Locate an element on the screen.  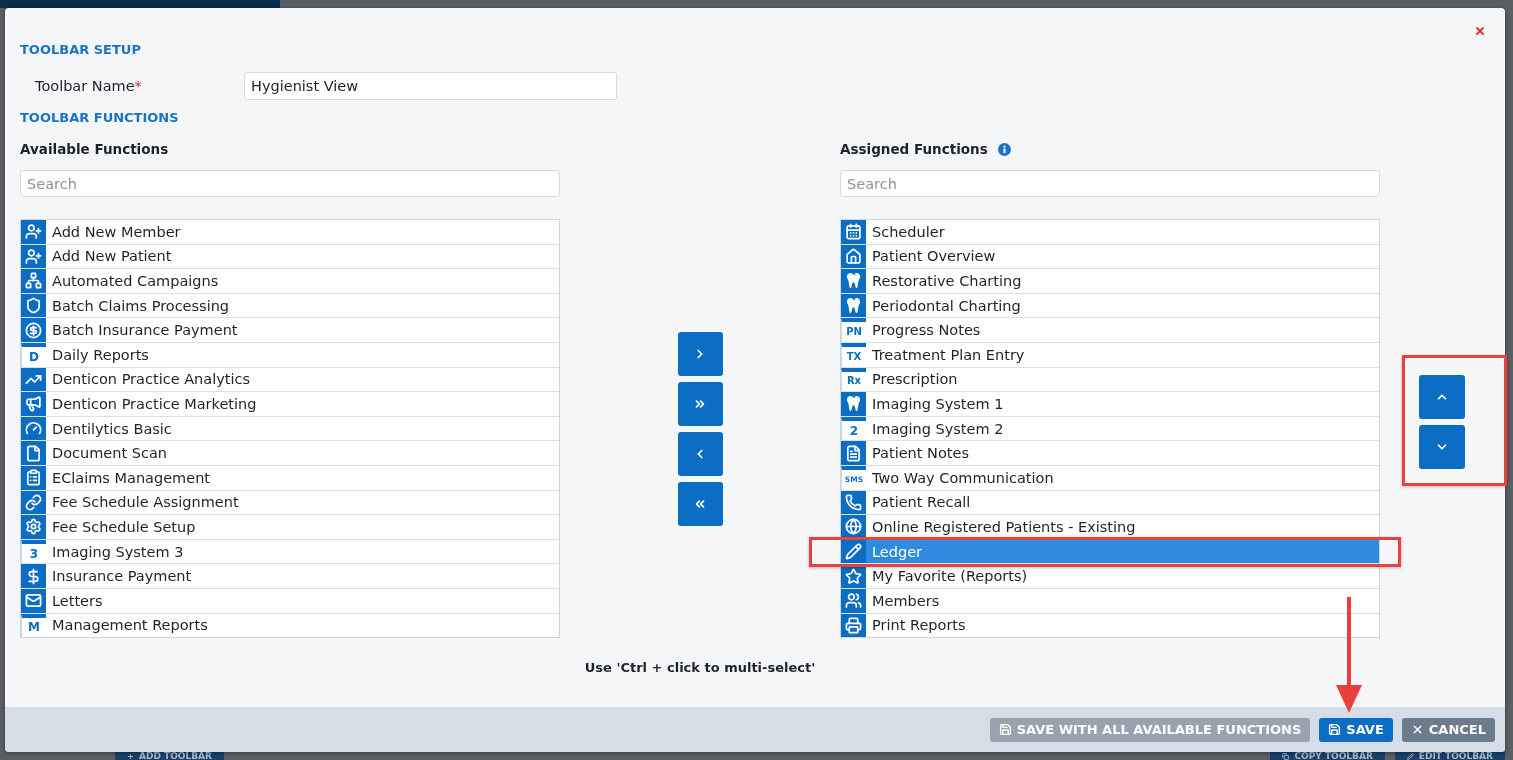
move-all-right-button is located at coordinates (700, 403).